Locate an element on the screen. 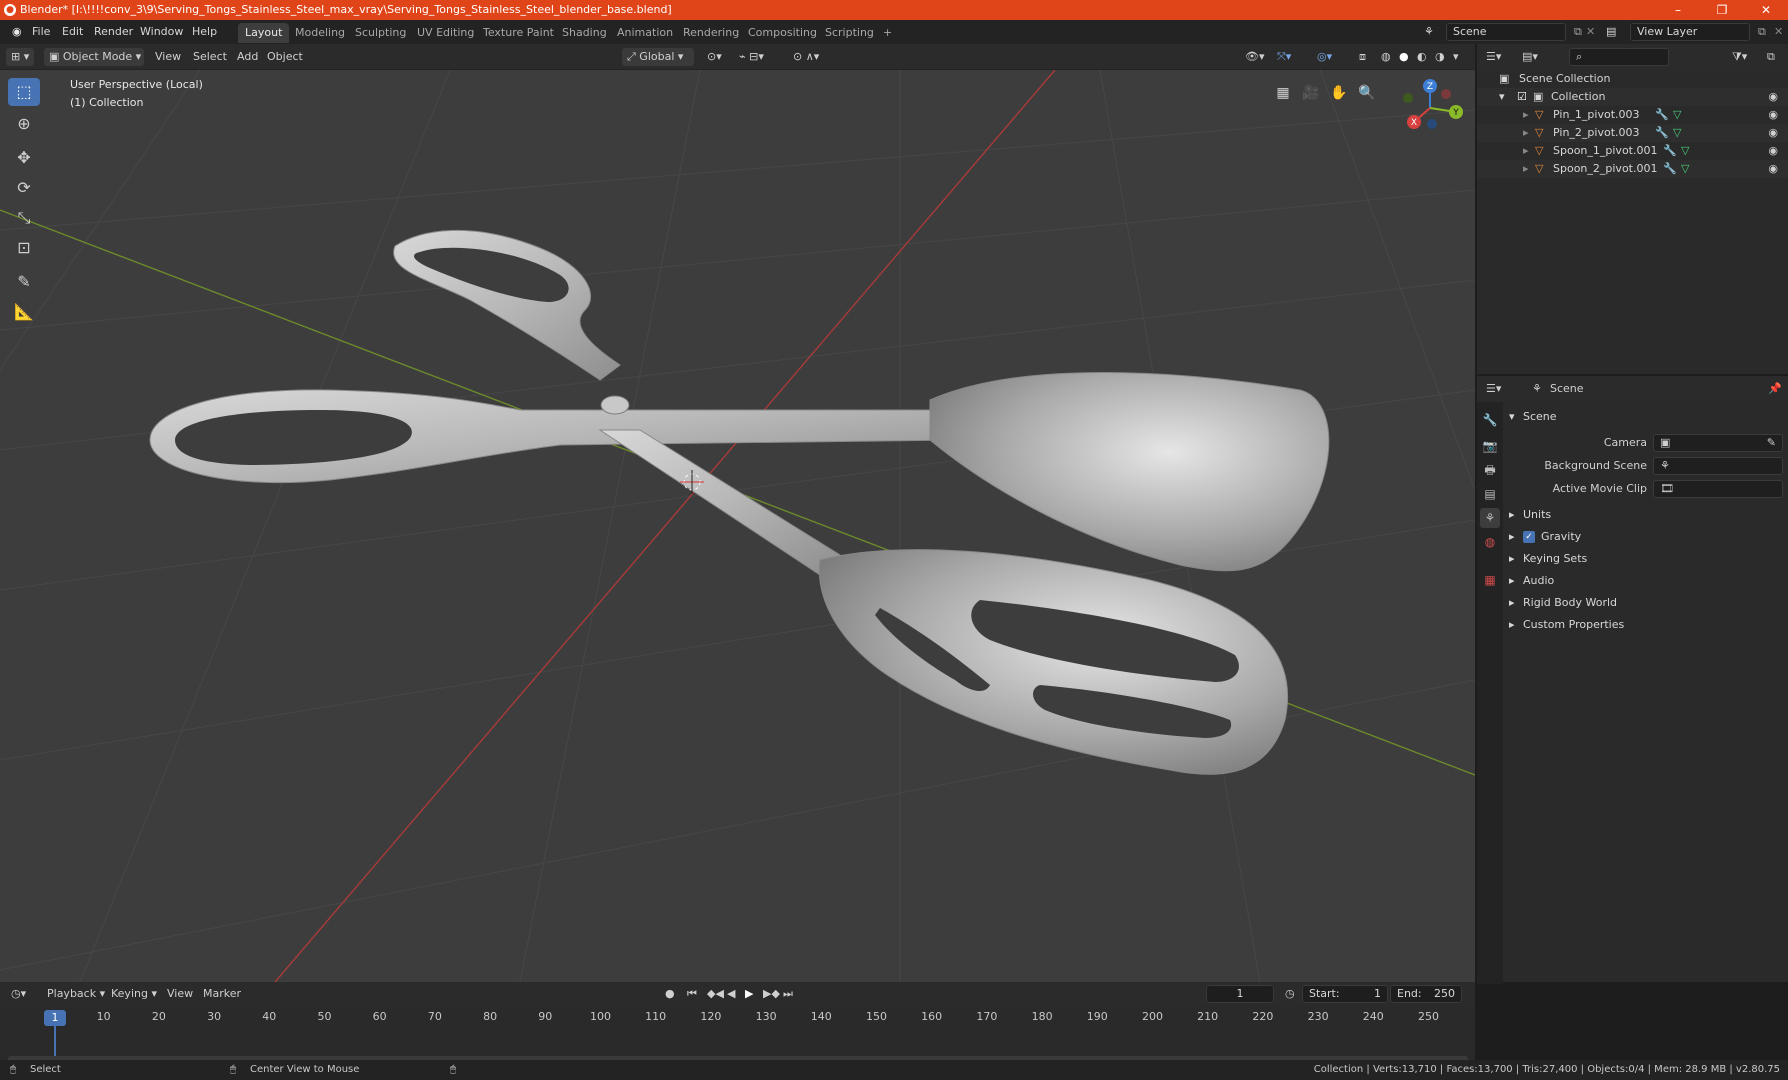 This screenshot has height=1080, width=1788. record-icon: ● is located at coordinates (670, 994).